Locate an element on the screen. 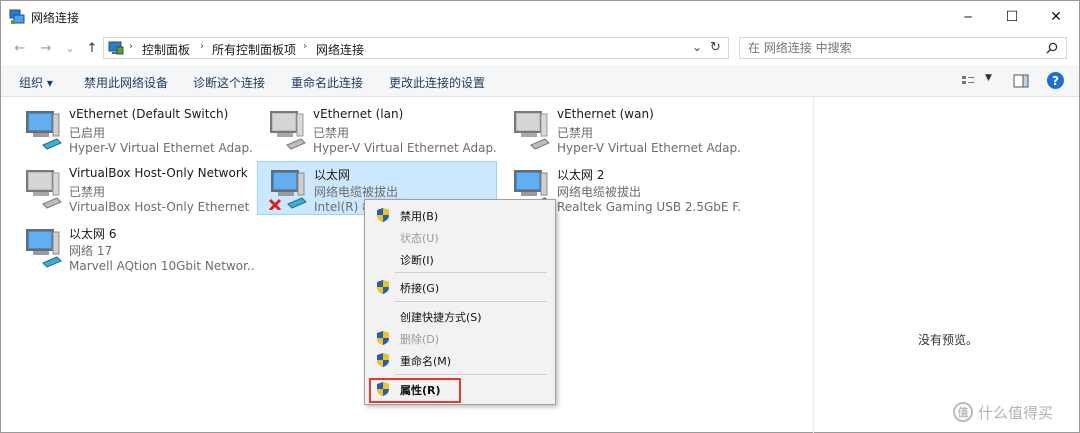 This screenshot has width=1080, height=433. menu-item-bridge: 桥接(G) is located at coordinates (460, 287).